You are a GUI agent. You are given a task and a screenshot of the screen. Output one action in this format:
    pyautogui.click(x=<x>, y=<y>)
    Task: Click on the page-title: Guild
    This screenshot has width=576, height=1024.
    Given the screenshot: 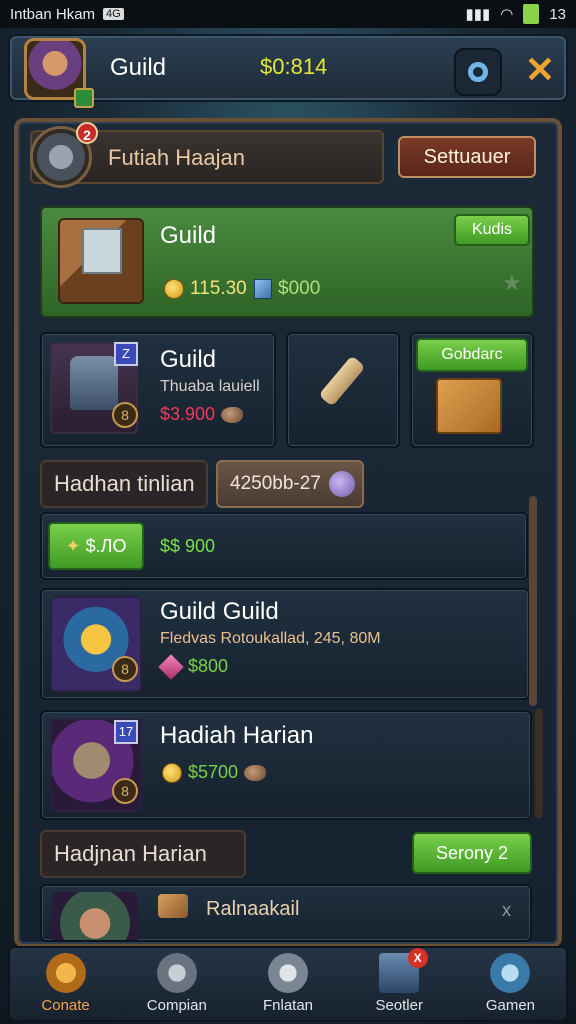 What is the action you would take?
    pyautogui.click(x=138, y=67)
    